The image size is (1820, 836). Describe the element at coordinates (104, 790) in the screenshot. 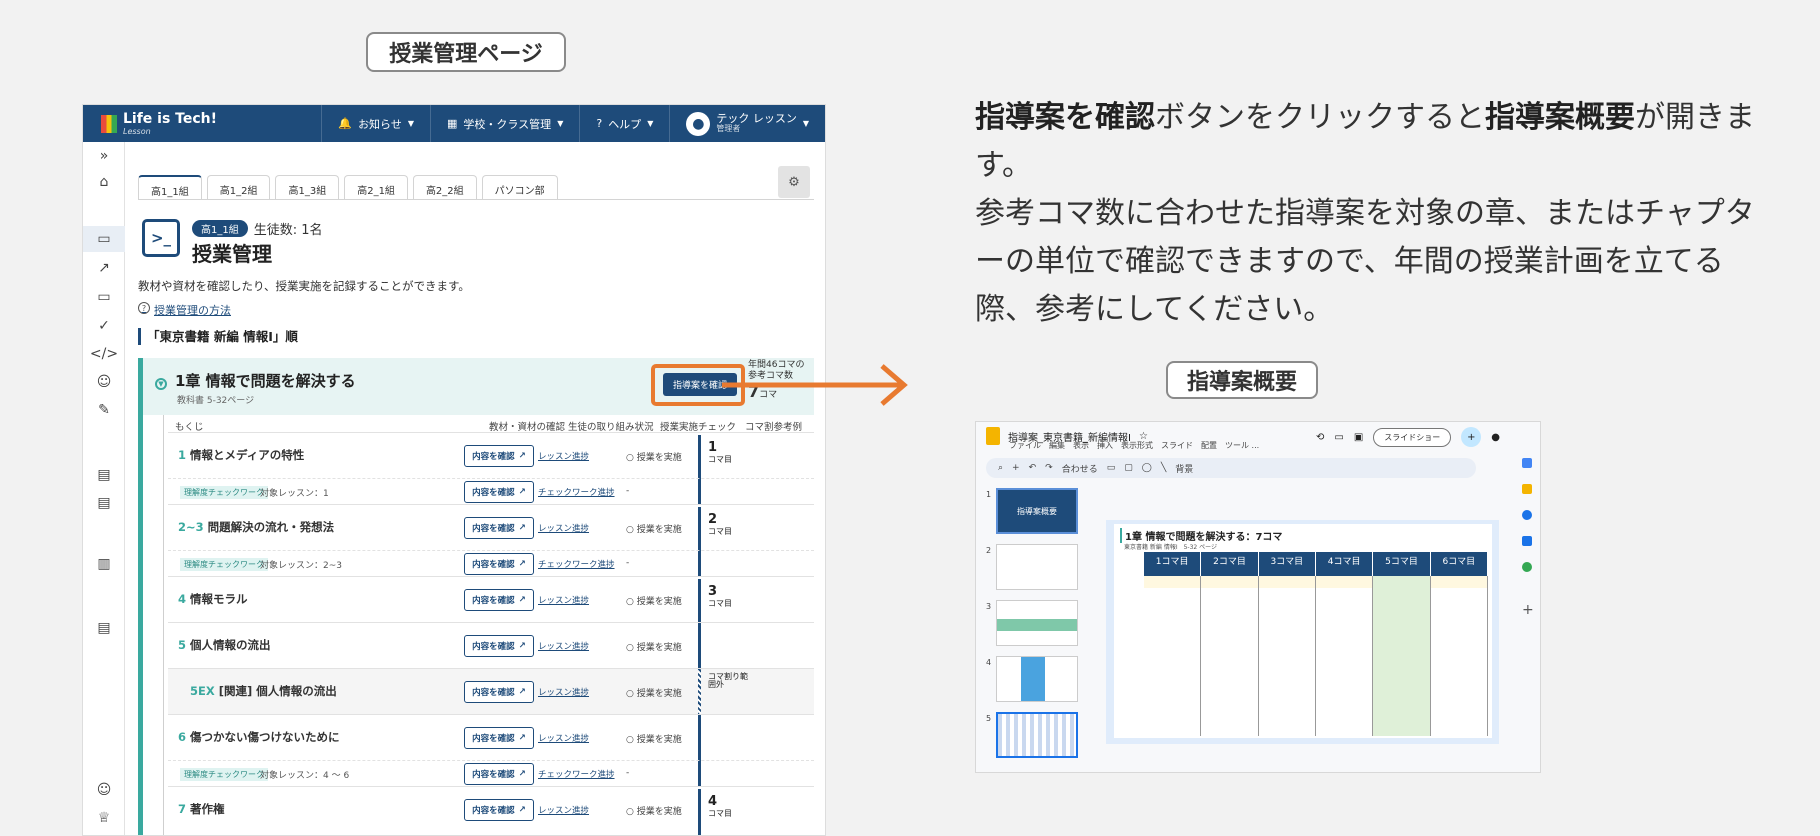

I see `smile-icon: ☺` at that location.